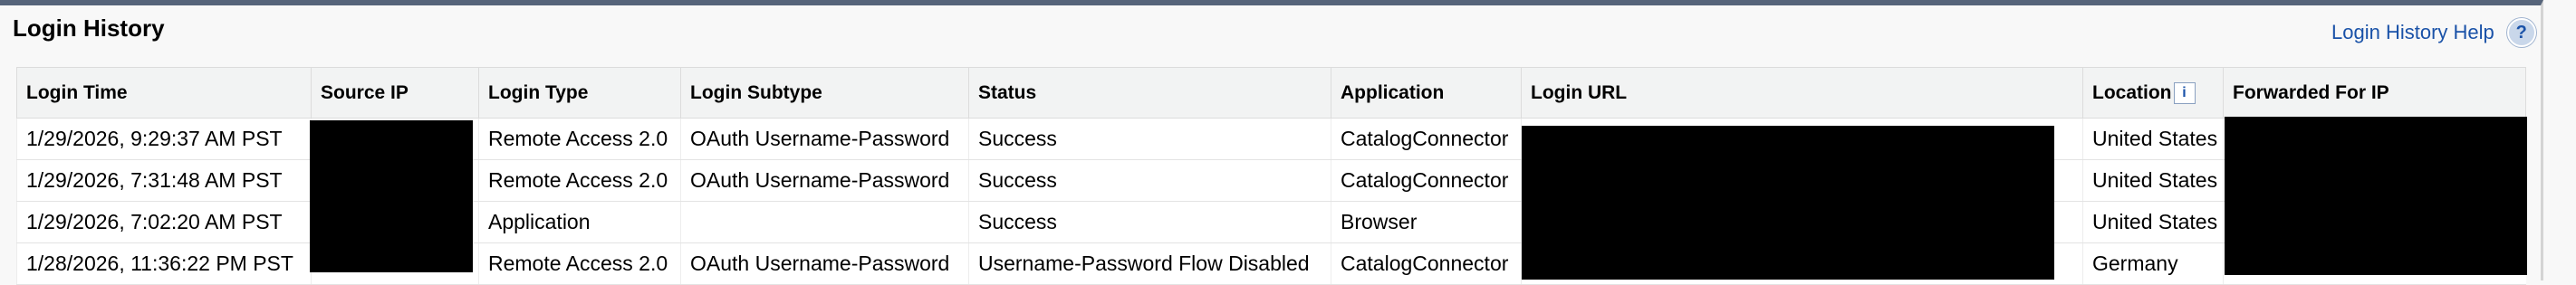 The image size is (2576, 285). What do you see at coordinates (824, 93) in the screenshot?
I see `column-header-login-subtype: Login Subtype` at bounding box center [824, 93].